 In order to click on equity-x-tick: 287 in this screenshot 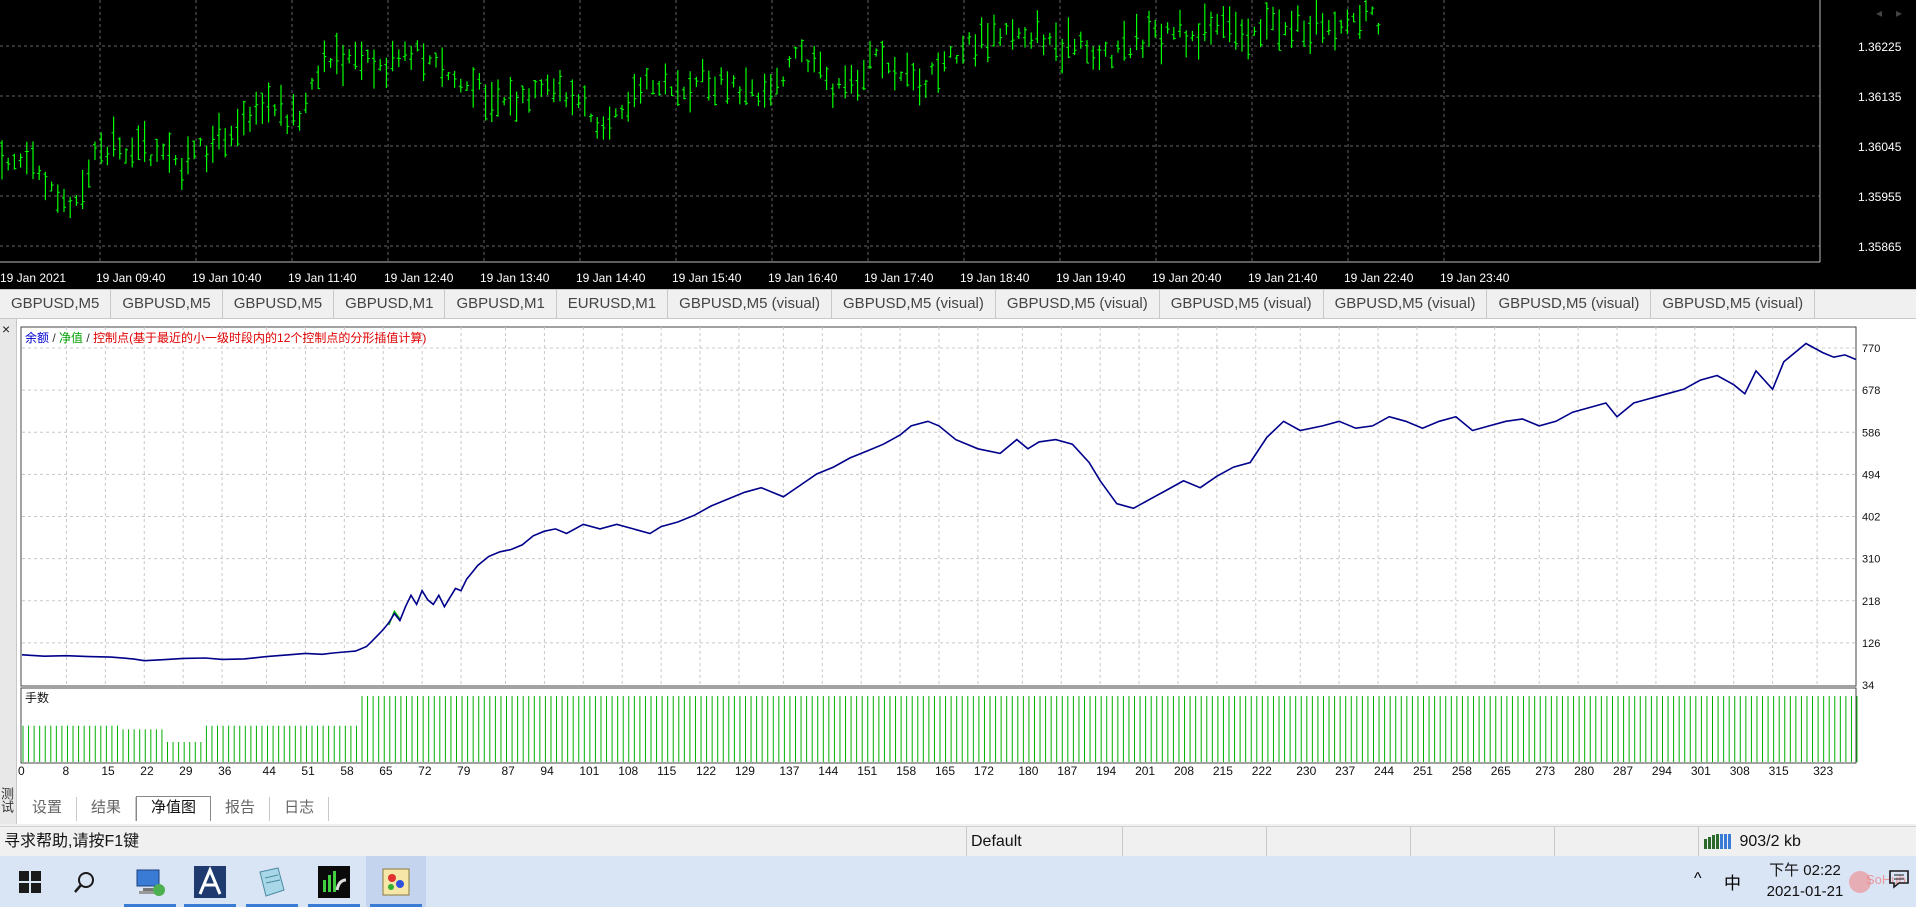, I will do `click(1623, 771)`.